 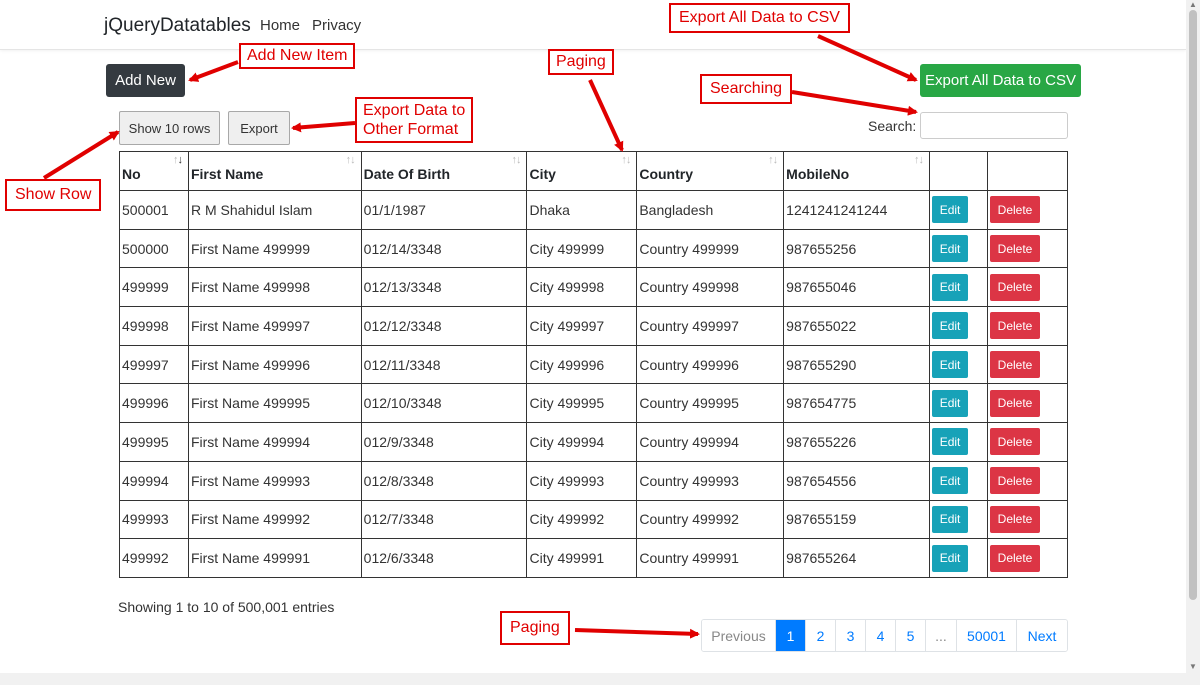 I want to click on search-input, so click(x=994, y=125).